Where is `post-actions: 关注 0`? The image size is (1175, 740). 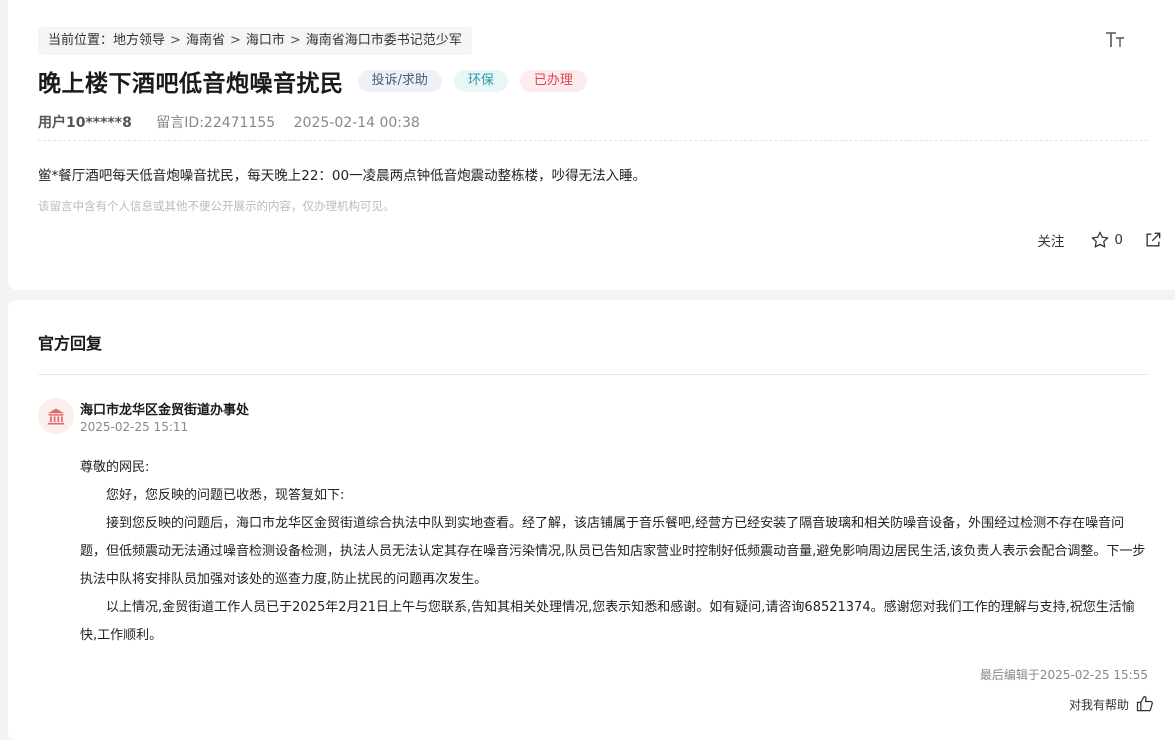 post-actions: 关注 0 is located at coordinates (1100, 240).